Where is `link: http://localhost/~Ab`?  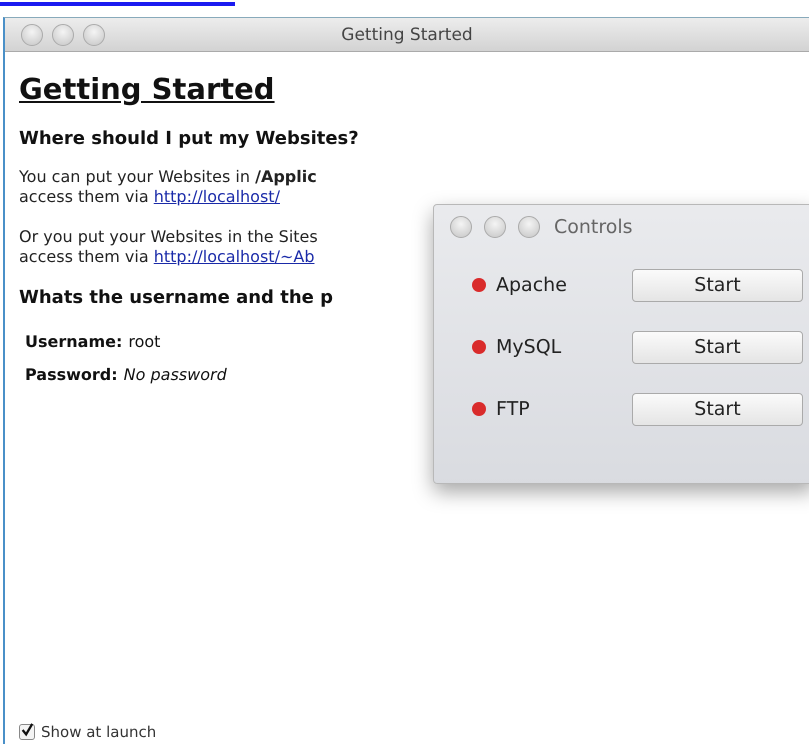
link: http://localhost/~Ab is located at coordinates (234, 256).